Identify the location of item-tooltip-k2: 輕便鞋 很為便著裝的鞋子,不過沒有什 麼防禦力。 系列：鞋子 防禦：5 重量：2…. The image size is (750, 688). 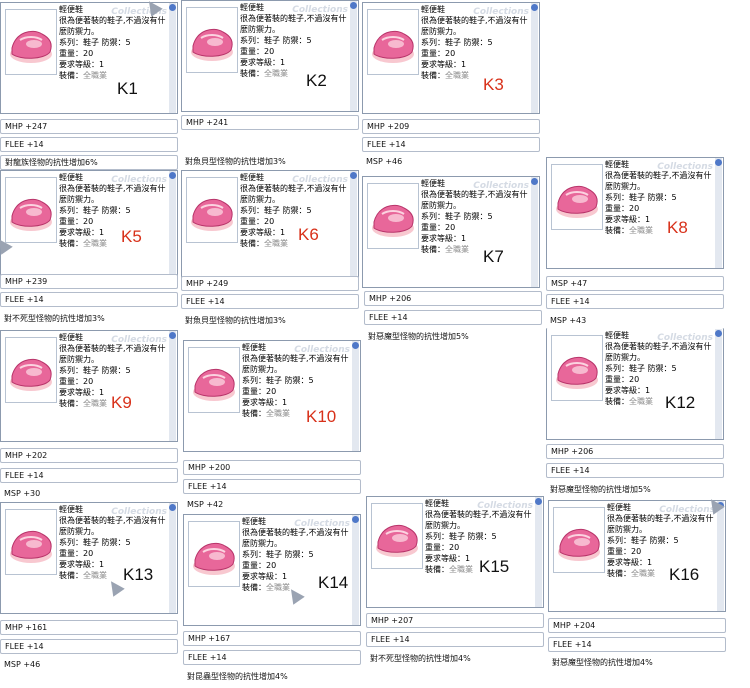
(270, 56).